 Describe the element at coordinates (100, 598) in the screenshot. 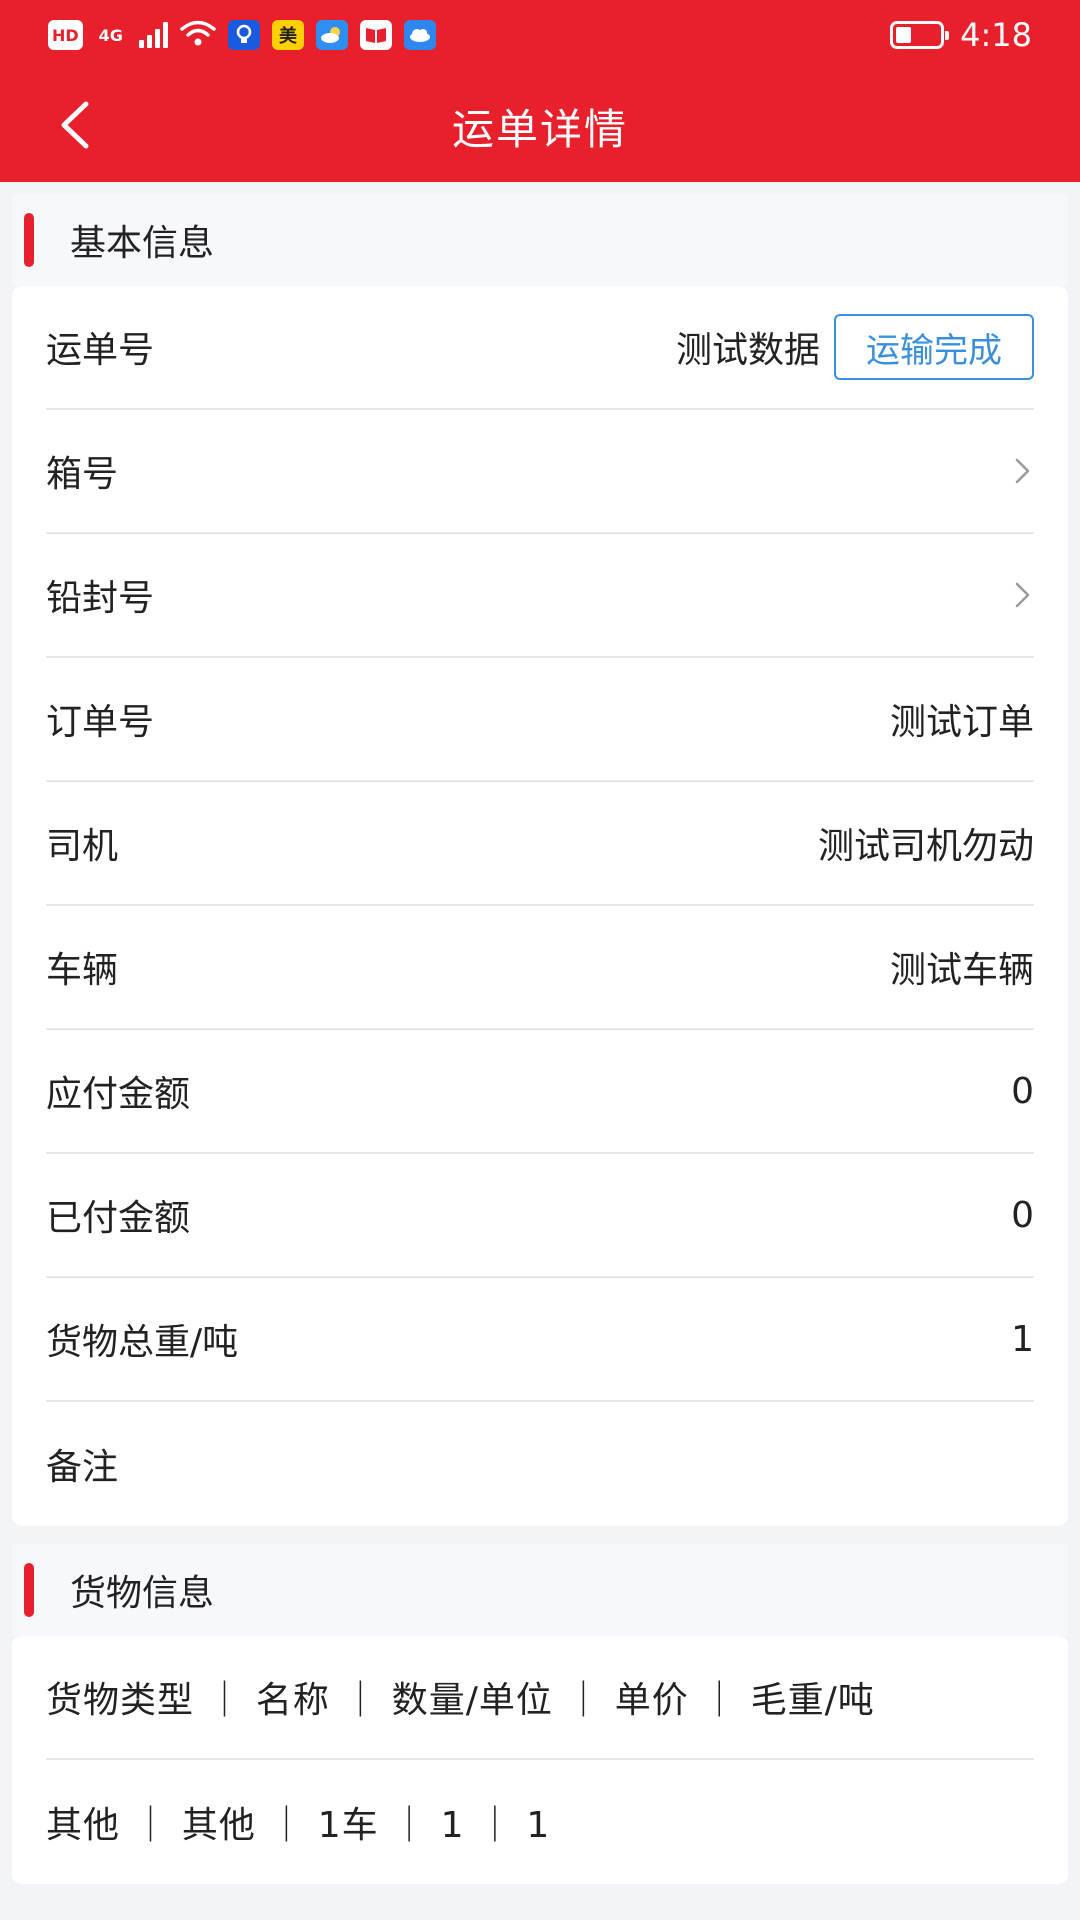

I see `row-label: 铅封号` at that location.